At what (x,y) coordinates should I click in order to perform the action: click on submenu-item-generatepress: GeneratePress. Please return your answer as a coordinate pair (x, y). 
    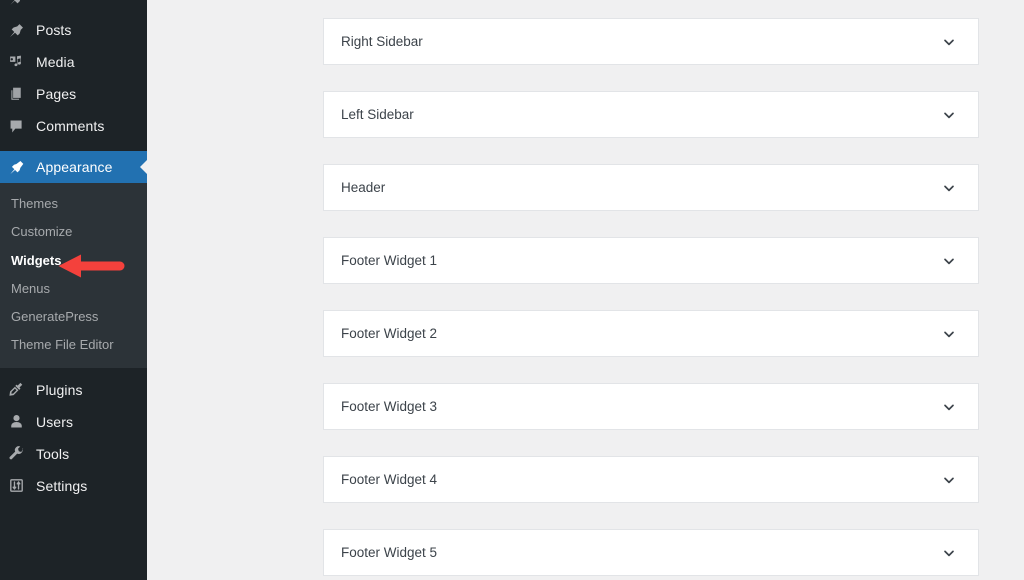
    Looking at the image, I should click on (73, 317).